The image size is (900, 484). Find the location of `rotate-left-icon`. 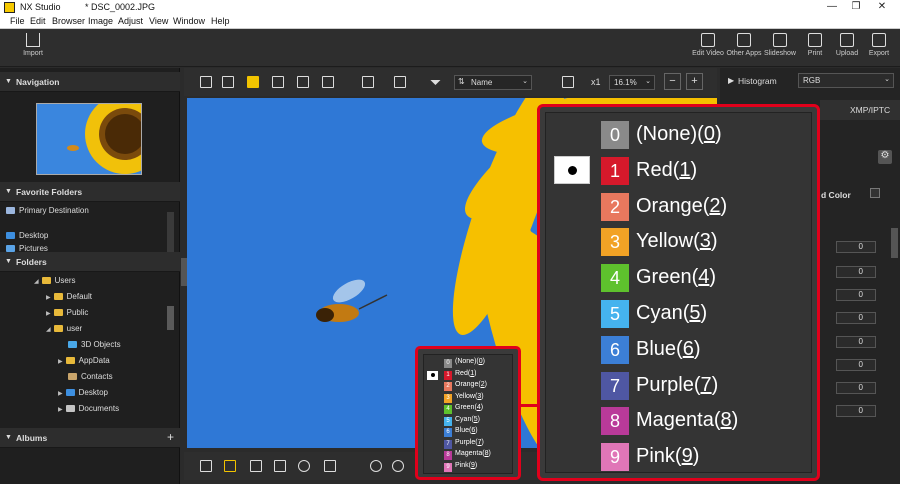

rotate-left-icon is located at coordinates (376, 466).